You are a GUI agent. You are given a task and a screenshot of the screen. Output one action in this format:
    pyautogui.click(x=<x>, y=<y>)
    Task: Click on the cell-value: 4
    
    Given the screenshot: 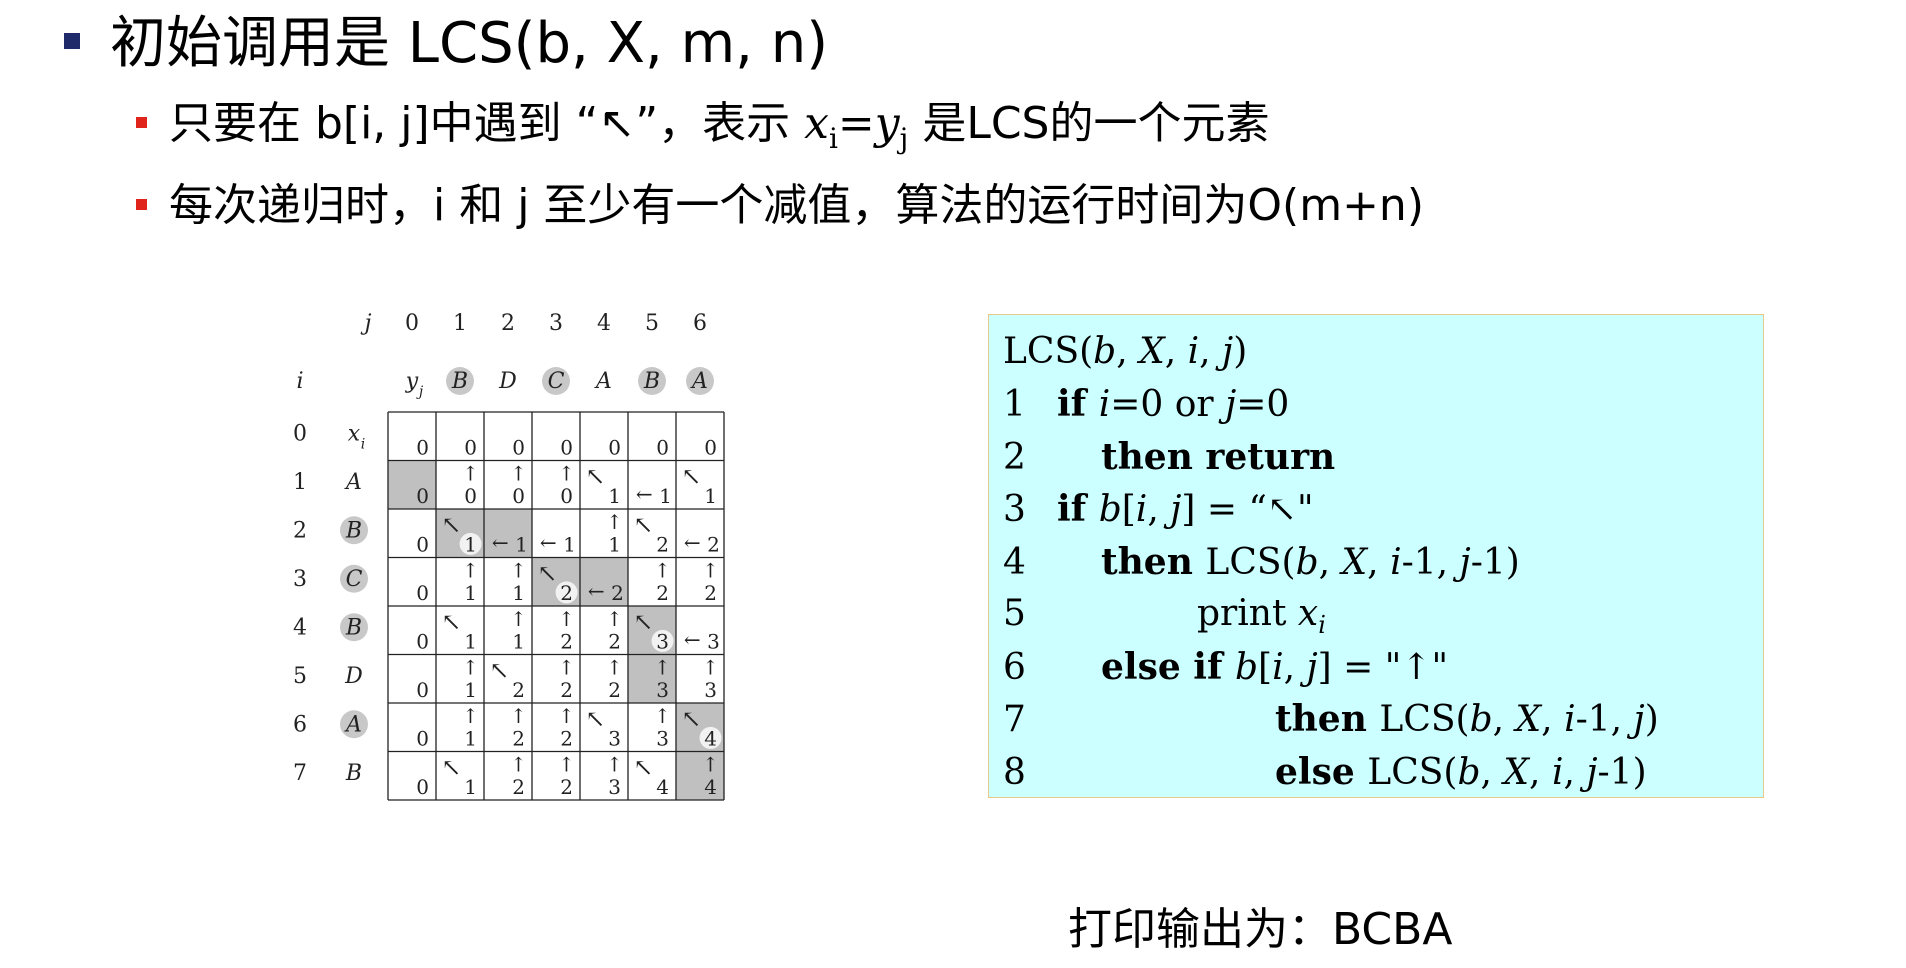 What is the action you would take?
    pyautogui.click(x=710, y=787)
    